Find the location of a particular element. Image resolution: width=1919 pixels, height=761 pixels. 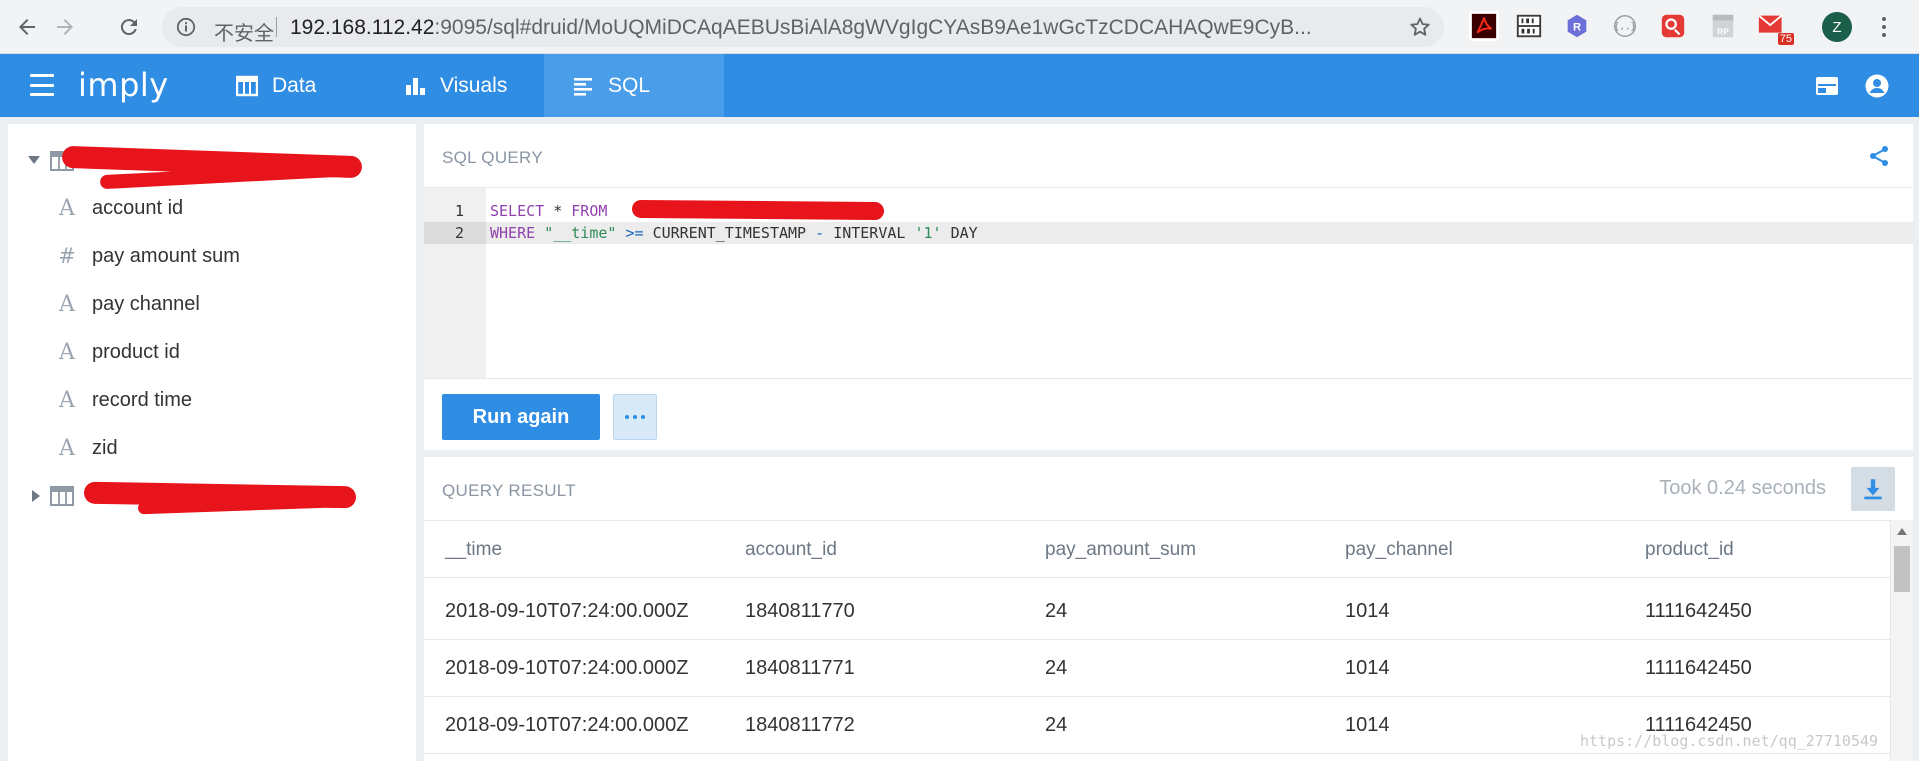

hamburger-menu-icon is located at coordinates (42, 85).